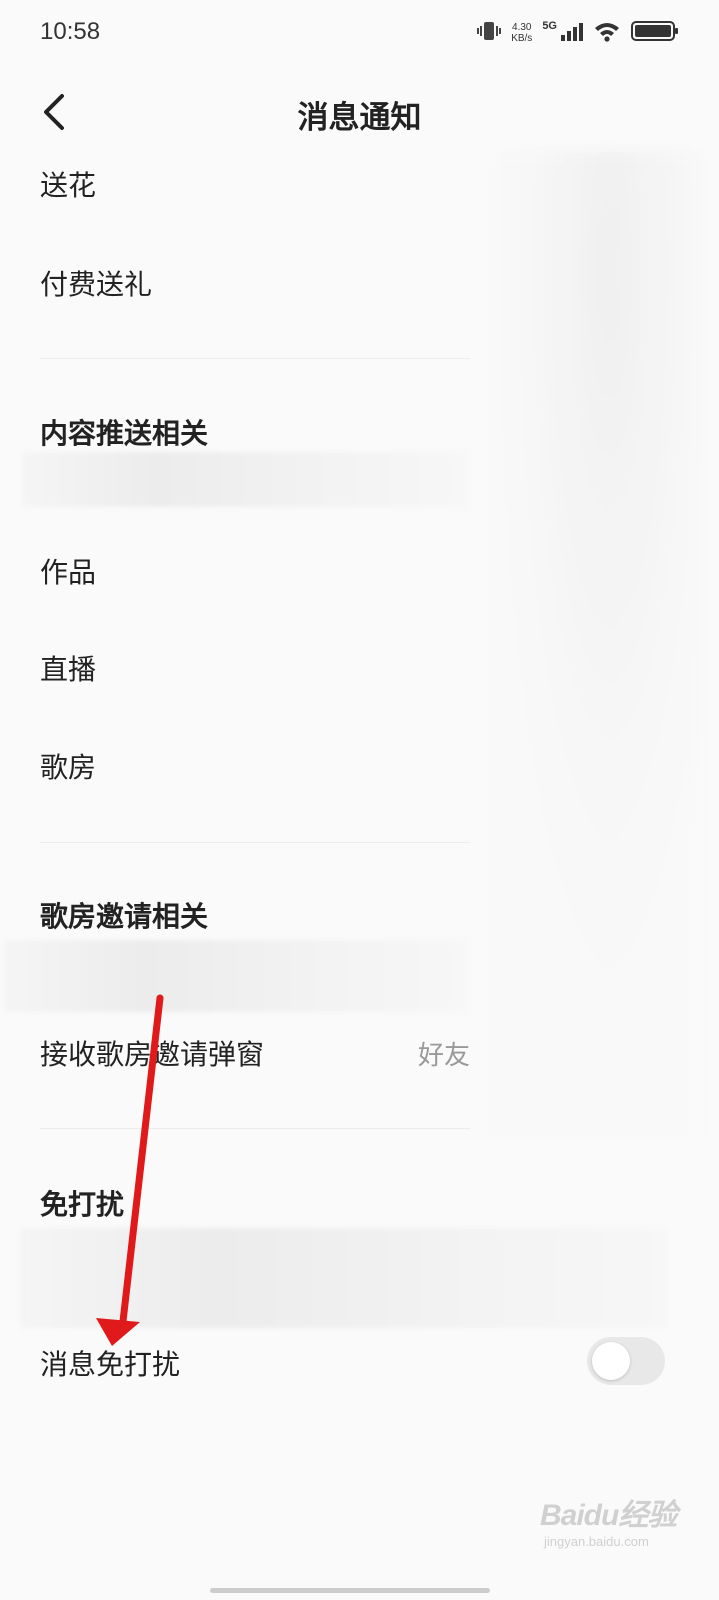 The image size is (719, 1600). I want to click on room-invite-label: 接收歌房邀请弹窗, so click(152, 1054).